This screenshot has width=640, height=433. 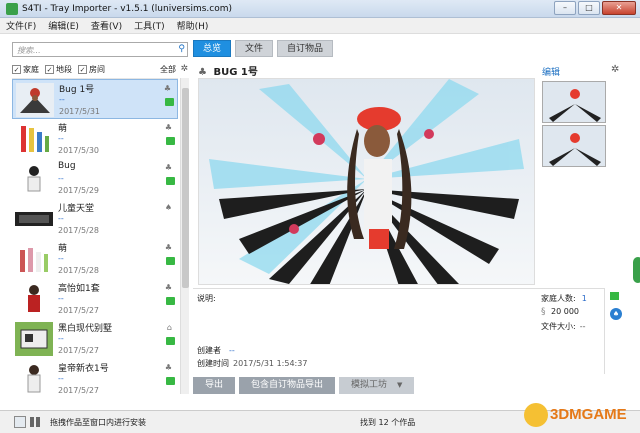 What do you see at coordinates (377, 385) in the screenshot?
I see `sim-studio-button: 模拟工坊 ▼` at bounding box center [377, 385].